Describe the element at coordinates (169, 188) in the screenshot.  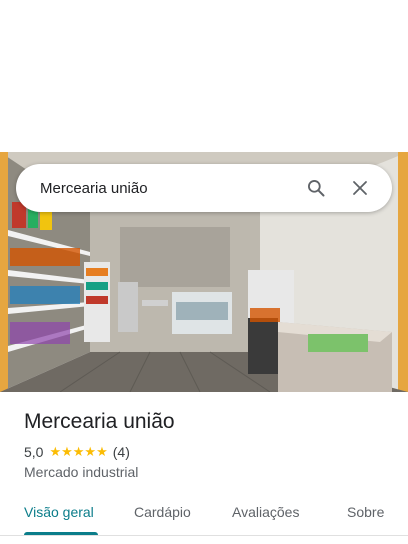
I see `search-input: Mercearia união` at that location.